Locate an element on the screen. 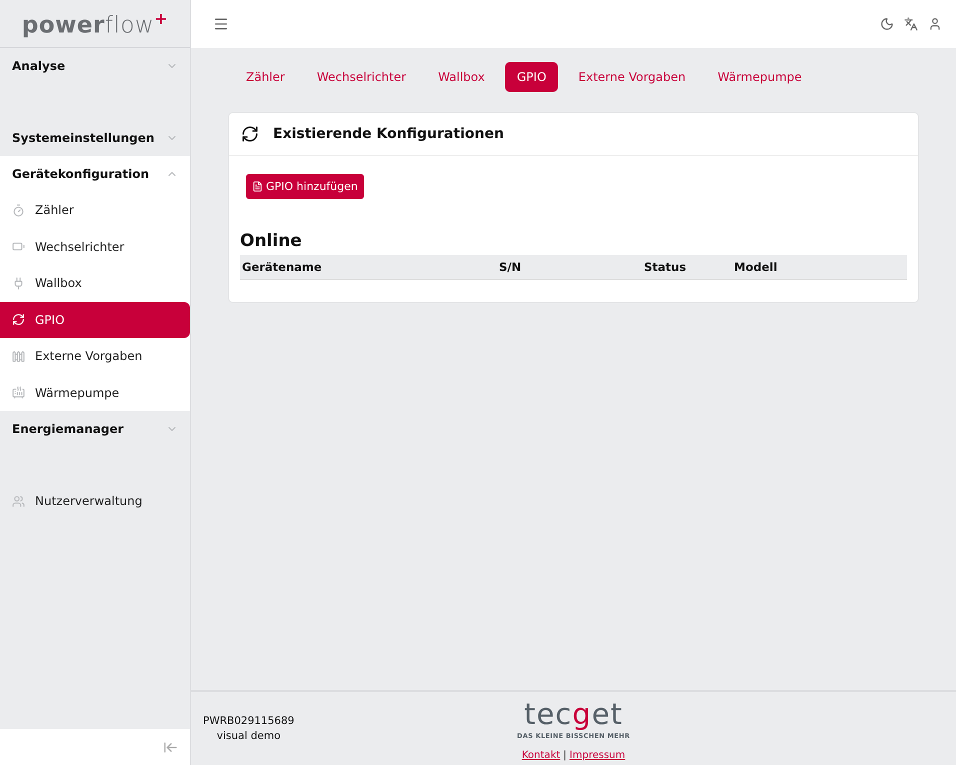  sidebar-item: Wallbox is located at coordinates (95, 283).